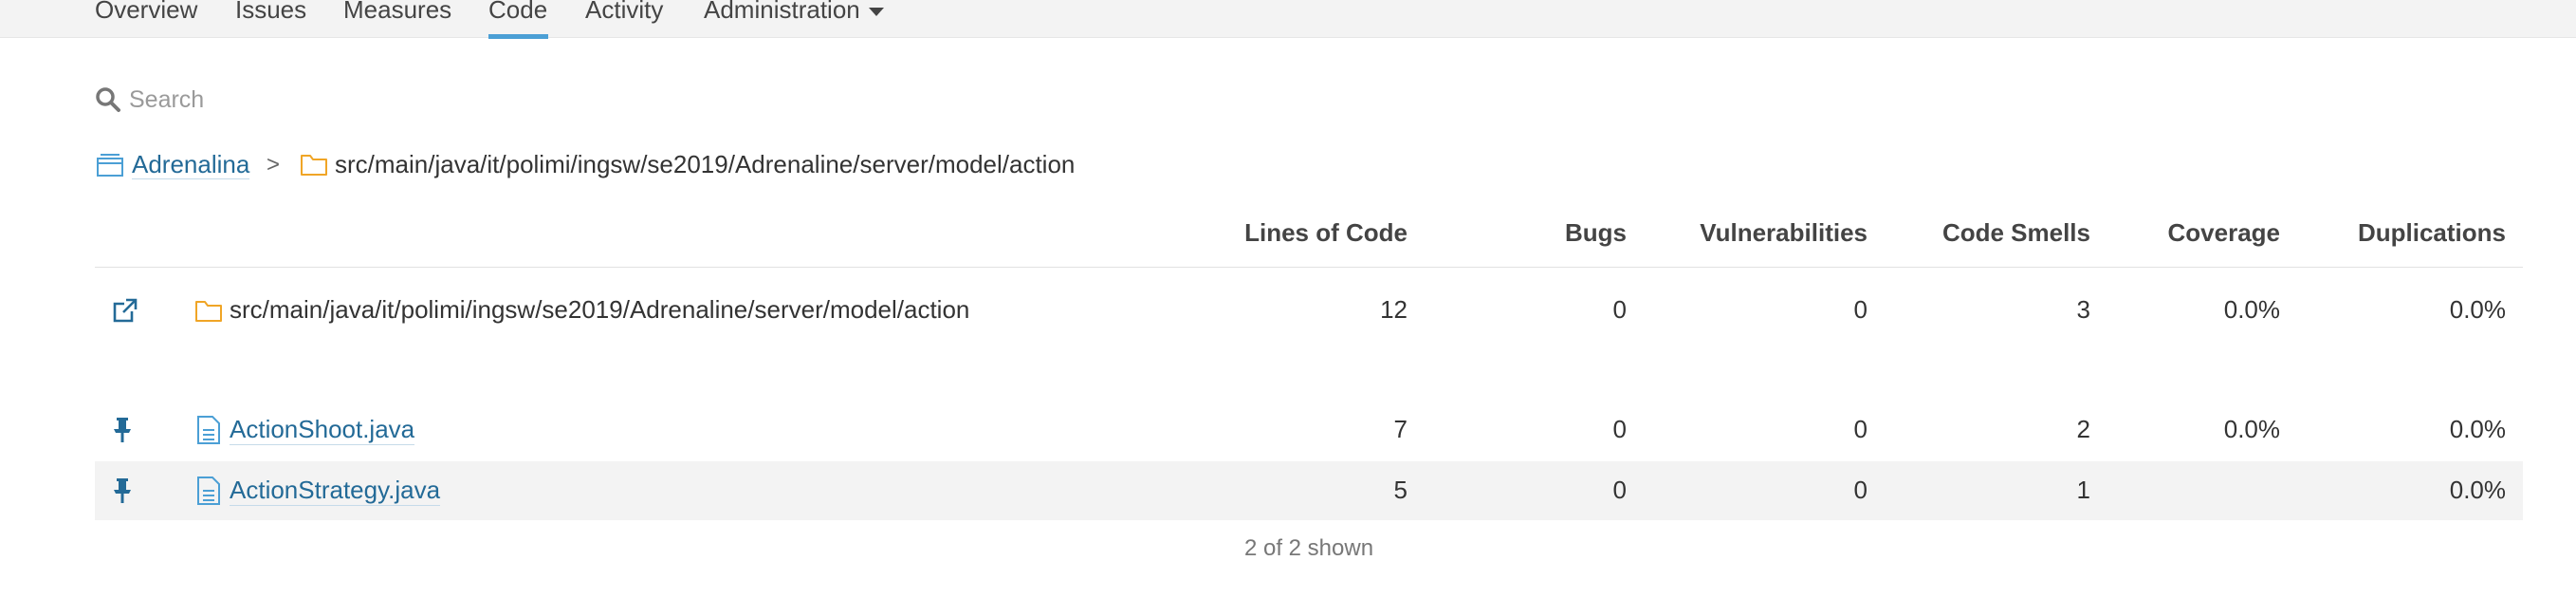 This screenshot has width=2576, height=598. I want to click on cell-lines-of-code: 12, so click(1394, 310).